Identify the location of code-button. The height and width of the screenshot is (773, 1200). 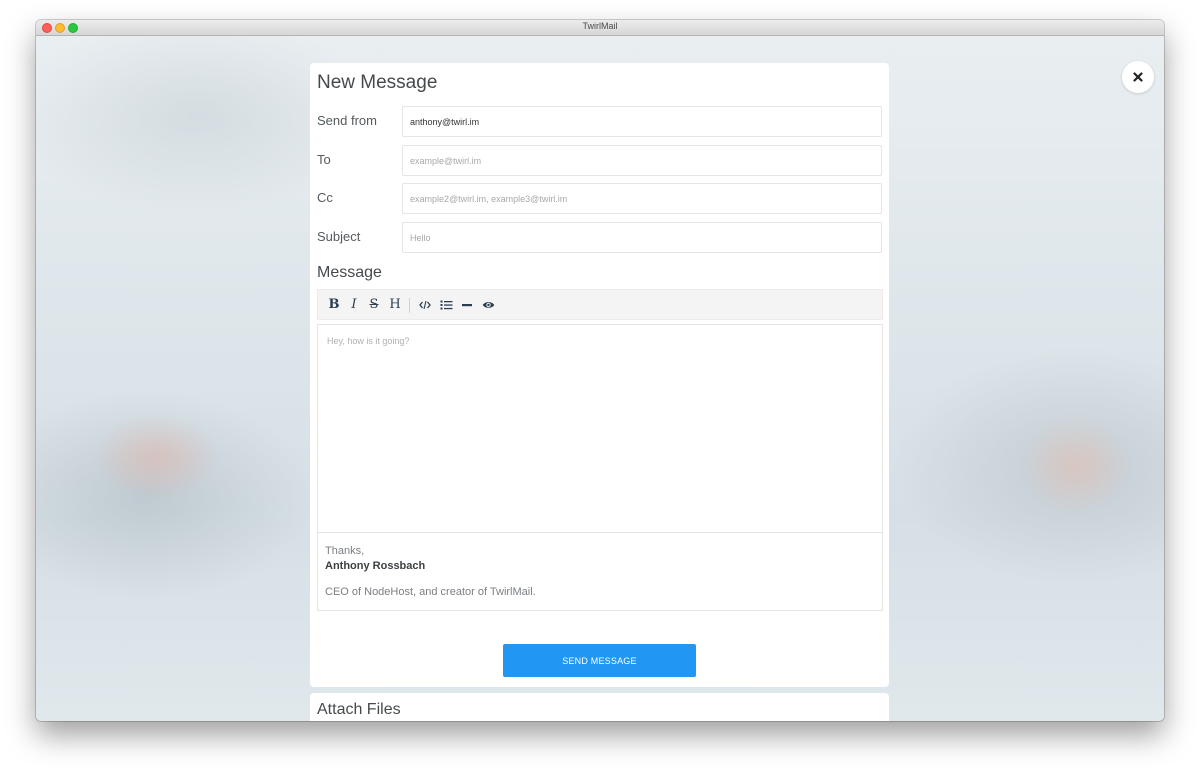
(425, 305).